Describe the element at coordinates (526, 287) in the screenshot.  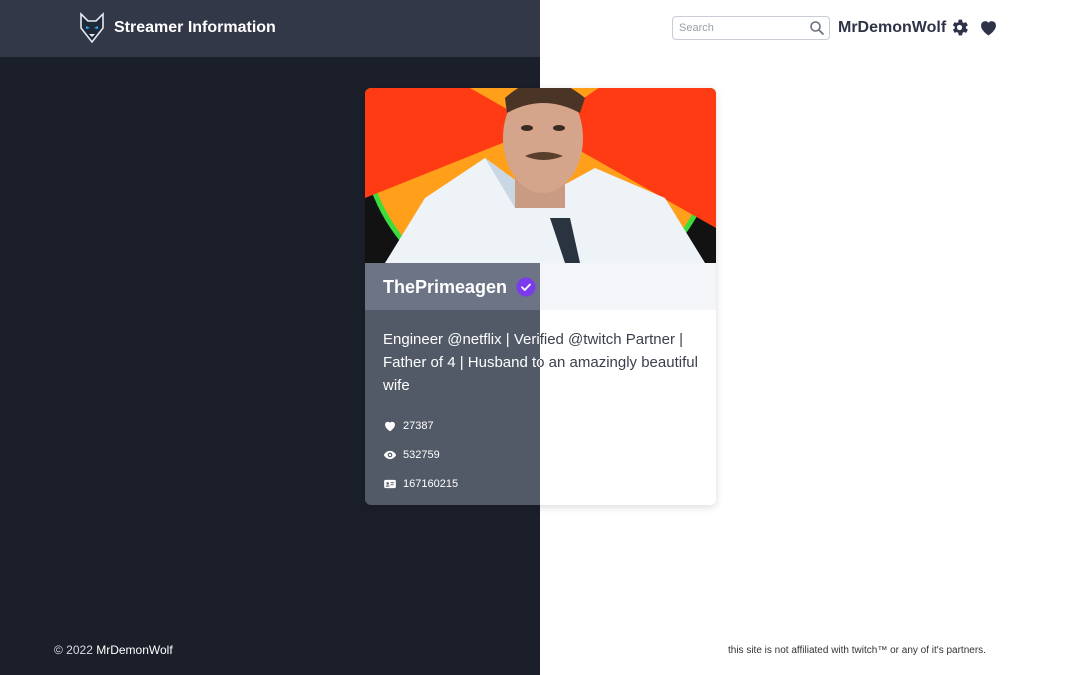
I see `verified-badge-icon` at that location.